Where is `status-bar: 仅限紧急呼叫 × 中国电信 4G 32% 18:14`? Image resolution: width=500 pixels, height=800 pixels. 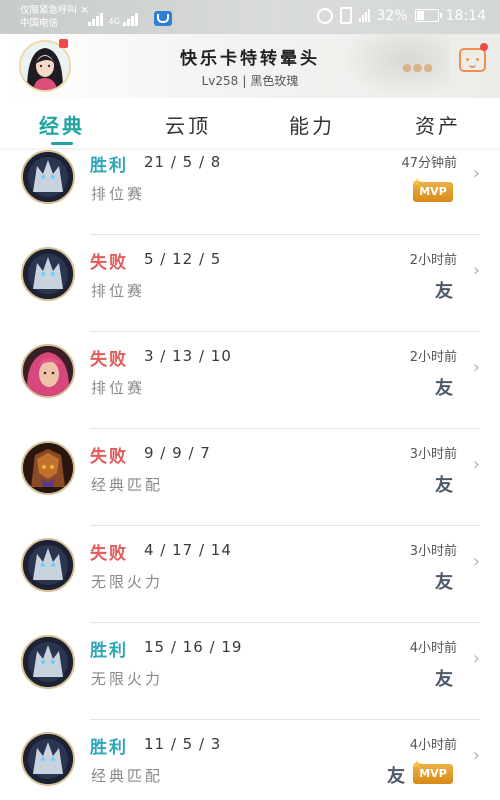
status-bar: 仅限紧急呼叫 × 中国电信 4G 32% 18:14 is located at coordinates (250, 17).